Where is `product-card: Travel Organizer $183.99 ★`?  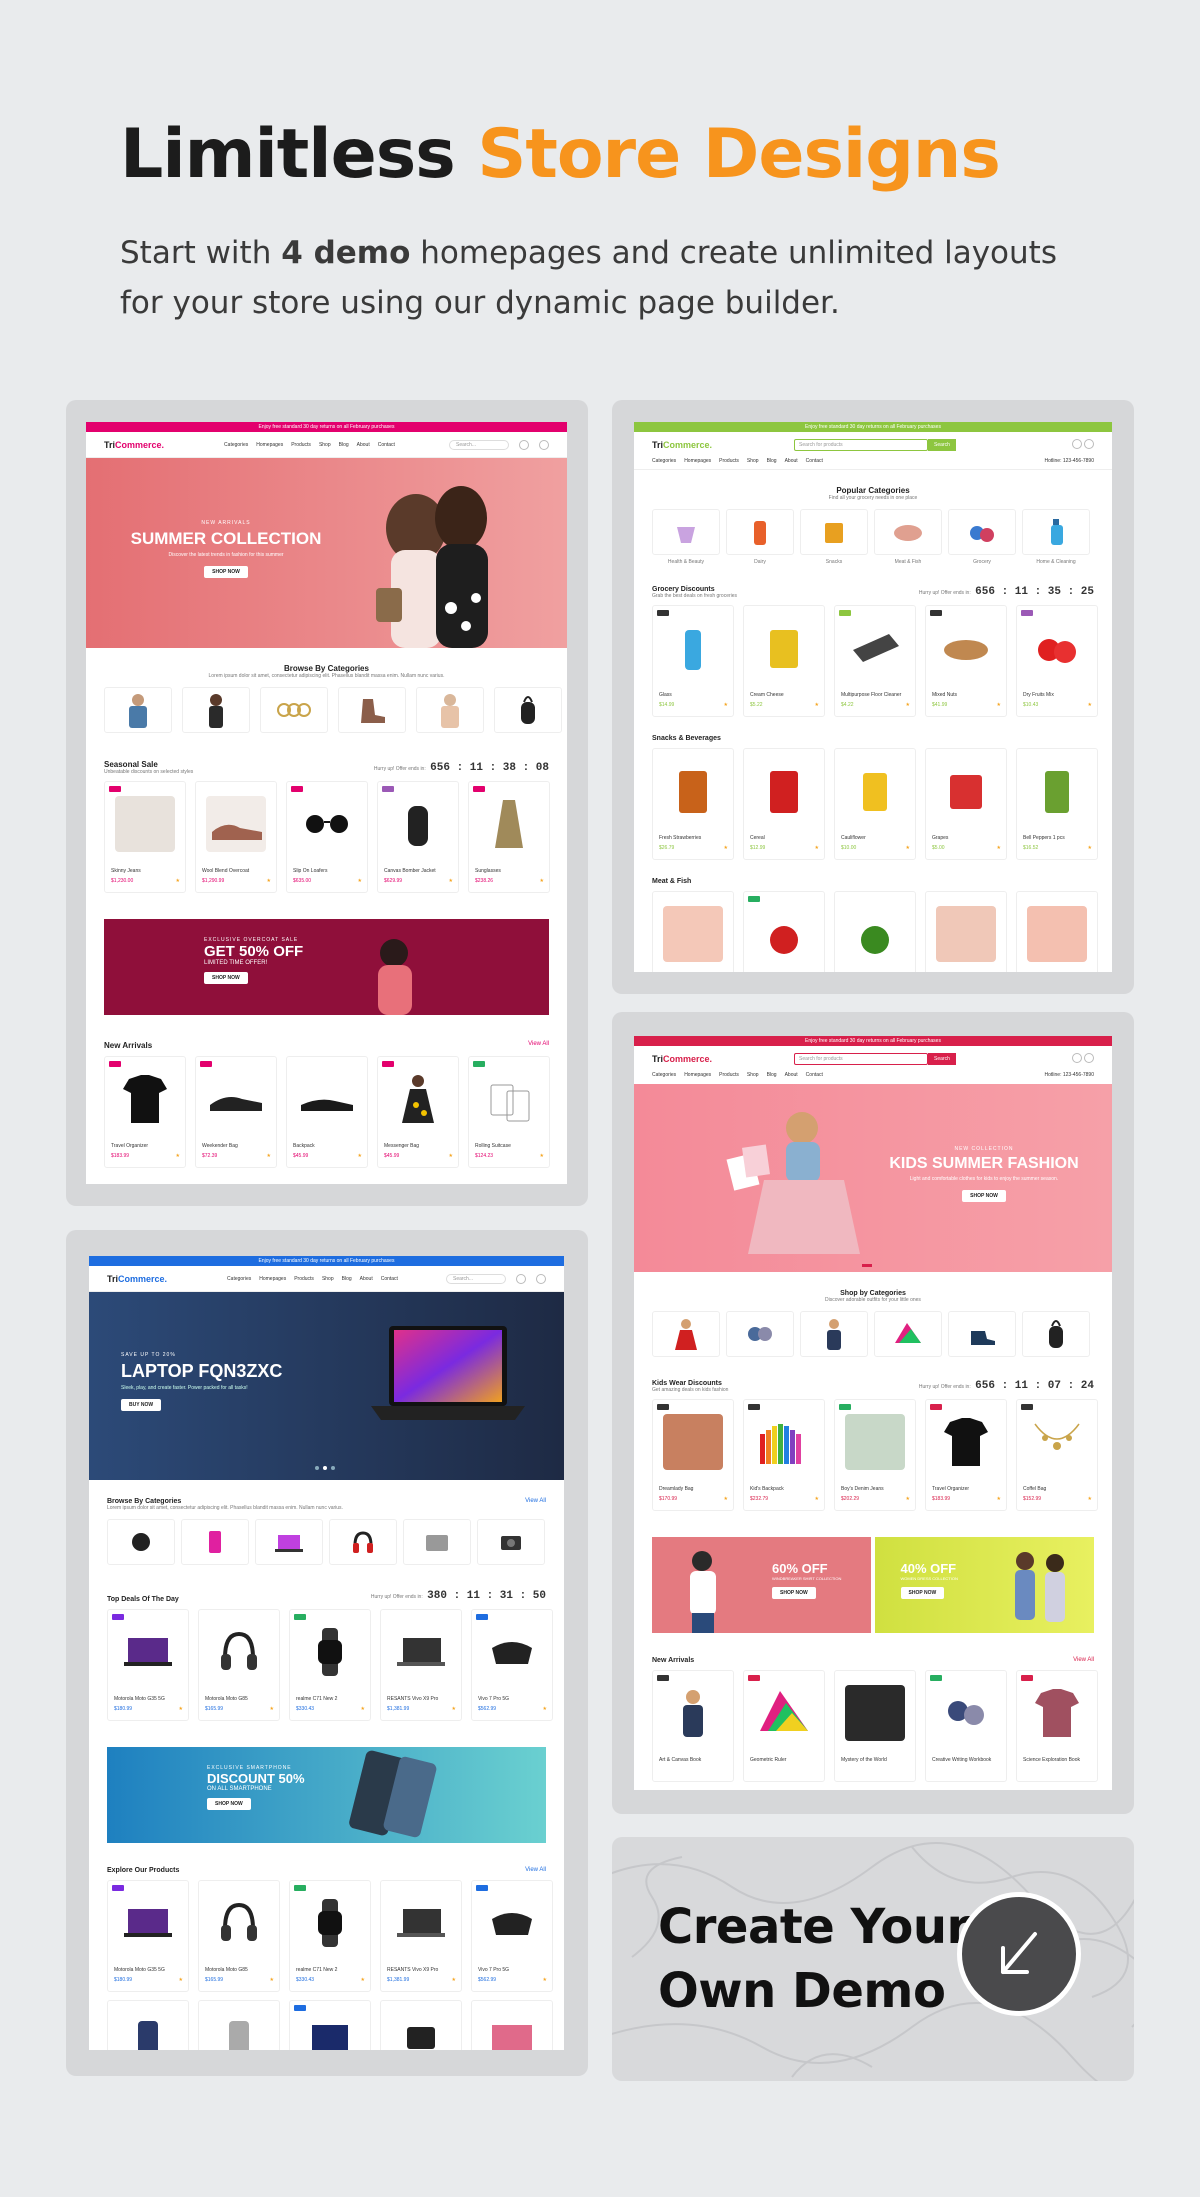
product-card: Travel Organizer $183.99 ★ is located at coordinates (966, 1455).